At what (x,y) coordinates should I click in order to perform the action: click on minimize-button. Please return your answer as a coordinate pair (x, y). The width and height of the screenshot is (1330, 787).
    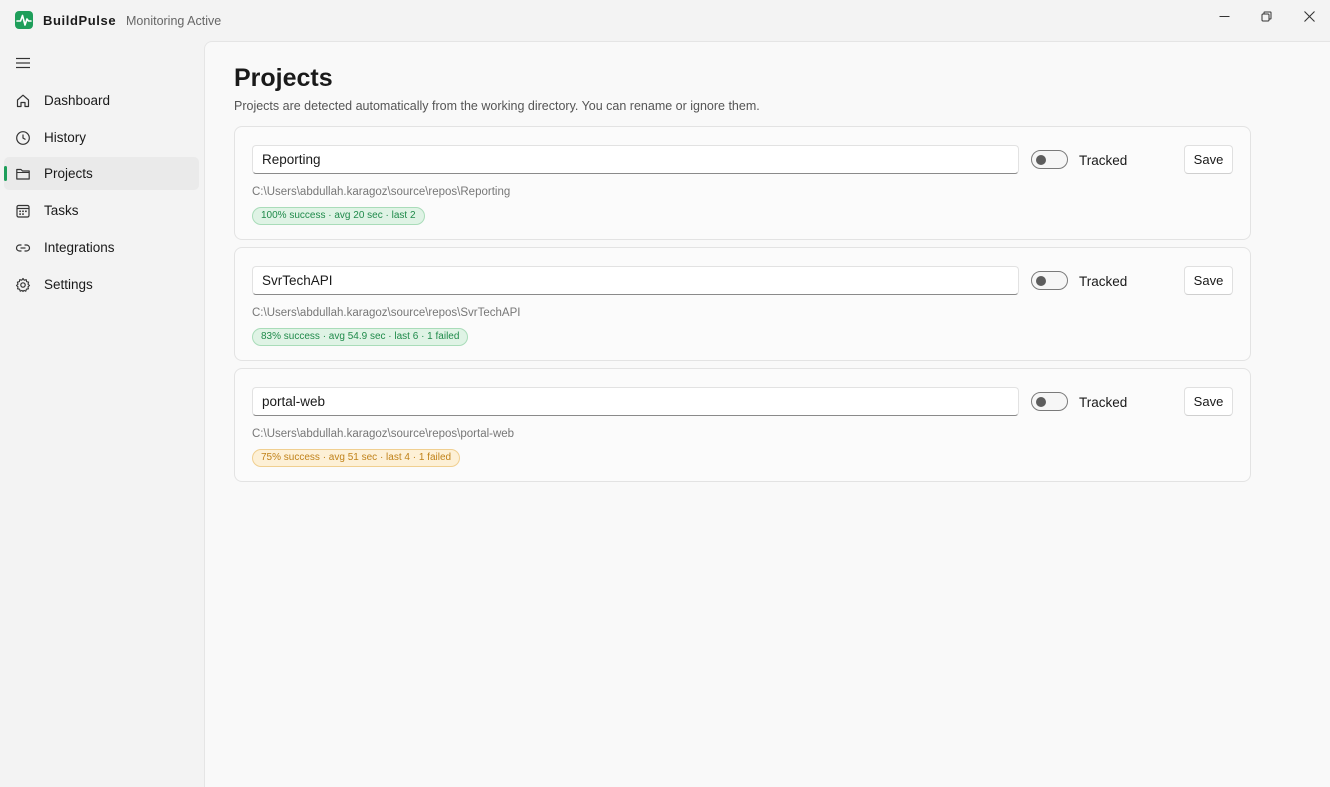
    Looking at the image, I should click on (1224, 16).